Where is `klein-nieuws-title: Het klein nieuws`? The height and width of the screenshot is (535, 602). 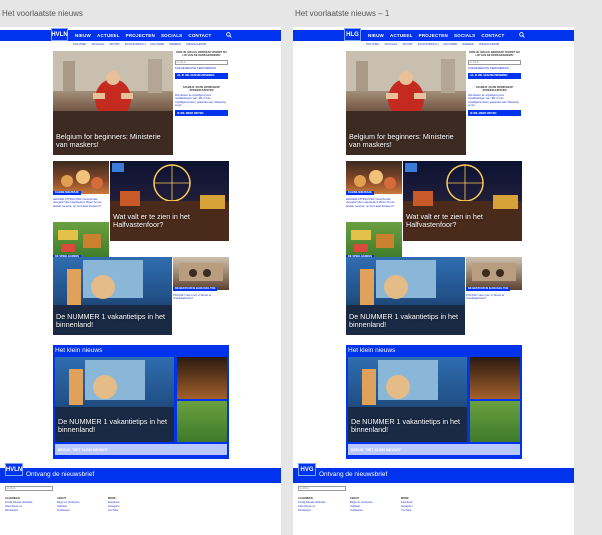 klein-nieuws-title: Het klein nieuws is located at coordinates (372, 350).